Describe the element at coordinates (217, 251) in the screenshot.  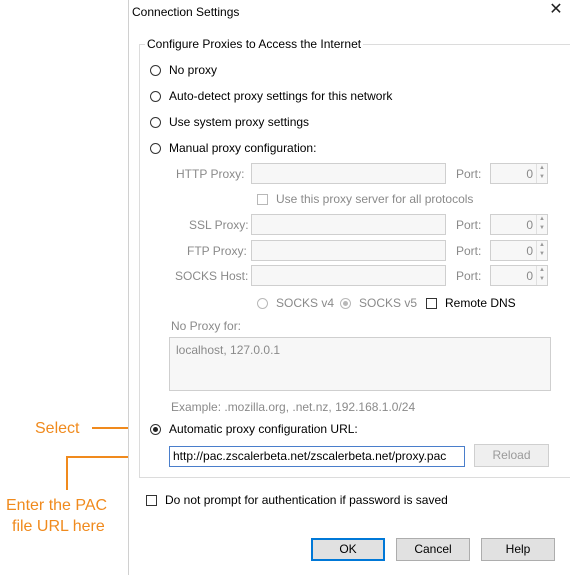
I see `ftp-proxy-label: FTP Proxy:` at that location.